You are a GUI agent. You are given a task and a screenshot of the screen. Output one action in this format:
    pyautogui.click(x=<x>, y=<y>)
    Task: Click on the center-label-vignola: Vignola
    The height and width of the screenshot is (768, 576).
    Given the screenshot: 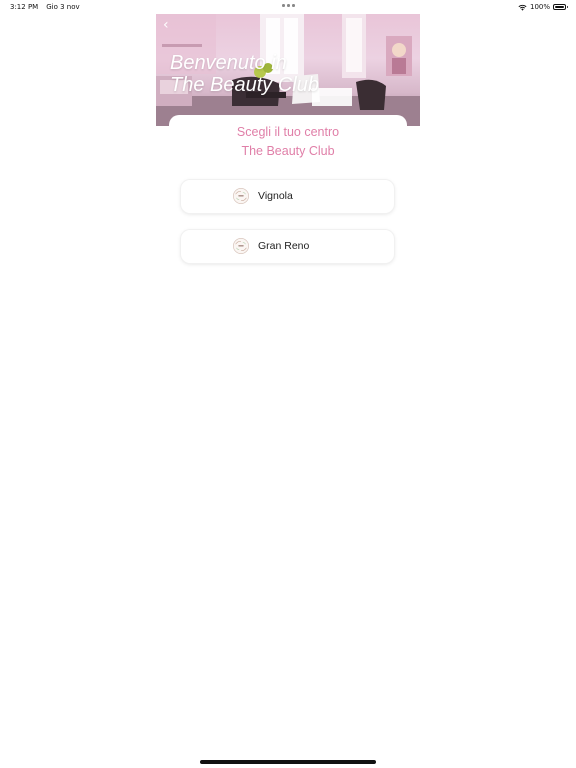 What is the action you would take?
    pyautogui.click(x=275, y=196)
    